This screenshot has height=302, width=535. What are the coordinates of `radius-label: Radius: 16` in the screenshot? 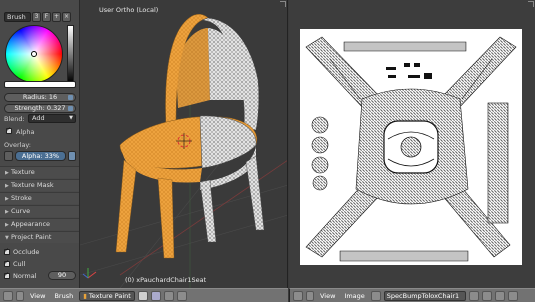 It's located at (40, 97).